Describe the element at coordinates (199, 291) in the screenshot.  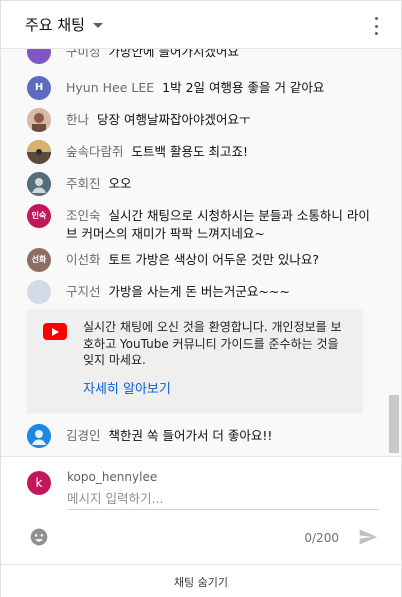
I see `message-text: 가방을 사는게 돈 버는거군요~~~` at that location.